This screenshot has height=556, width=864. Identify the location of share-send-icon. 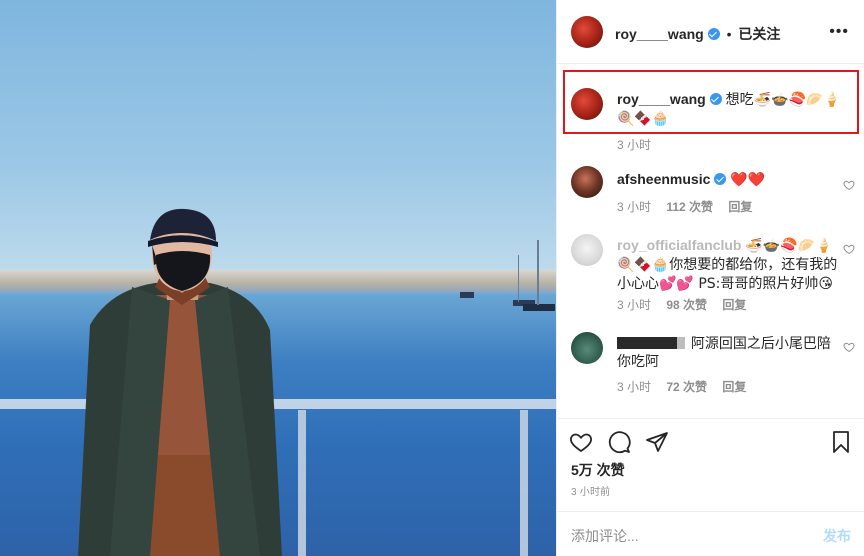
(657, 442).